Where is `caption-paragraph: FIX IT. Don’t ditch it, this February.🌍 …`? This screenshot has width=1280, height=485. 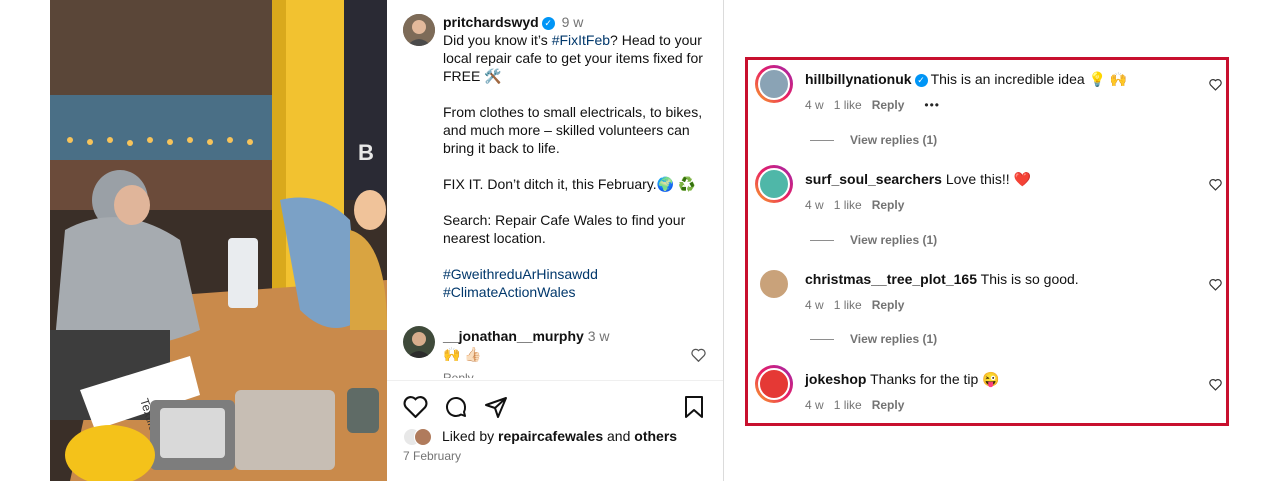 caption-paragraph: FIX IT. Don’t ditch it, this February.🌍 … is located at coordinates (569, 184).